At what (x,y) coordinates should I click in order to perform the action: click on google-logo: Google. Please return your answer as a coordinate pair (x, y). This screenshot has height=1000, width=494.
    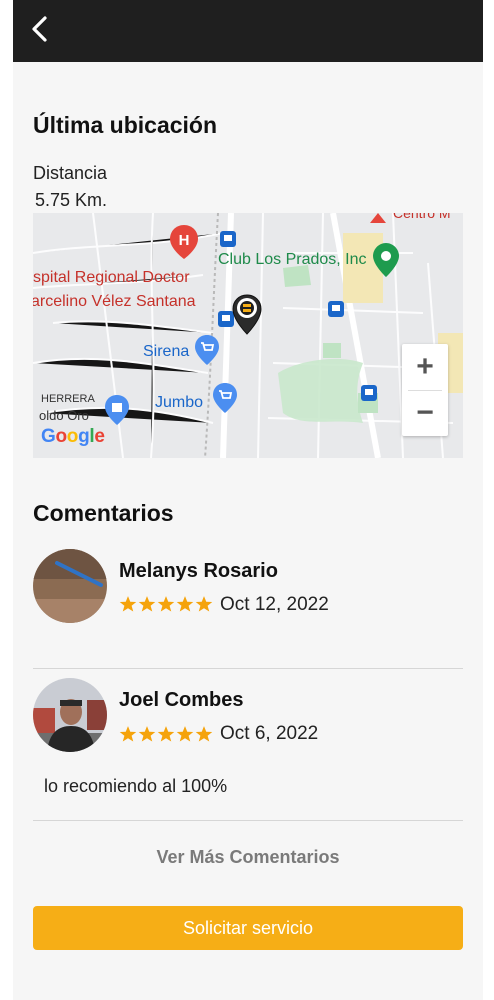
    Looking at the image, I should click on (73, 436).